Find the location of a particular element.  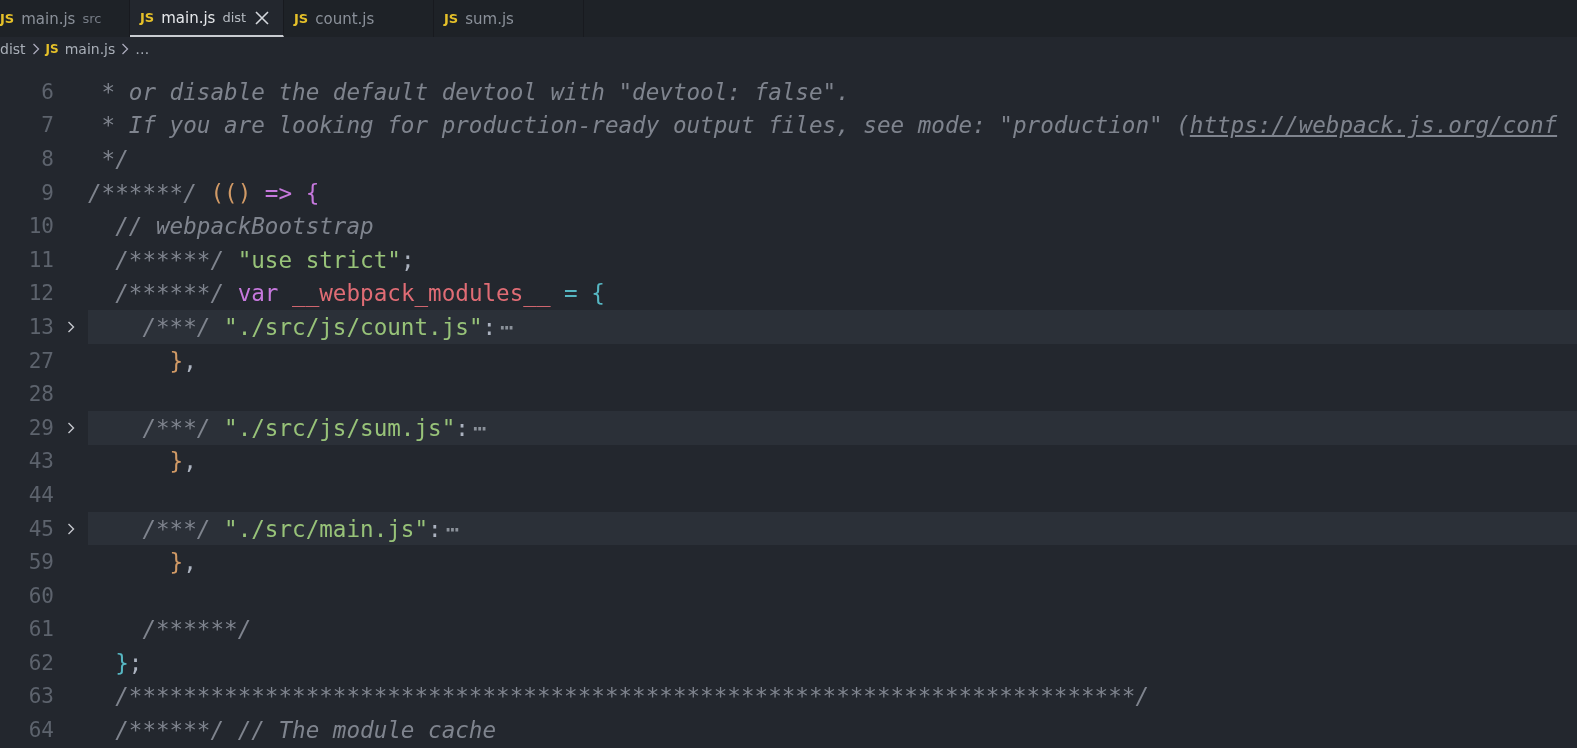

code-comment: /**************************************************************************/ is located at coordinates (631, 696).